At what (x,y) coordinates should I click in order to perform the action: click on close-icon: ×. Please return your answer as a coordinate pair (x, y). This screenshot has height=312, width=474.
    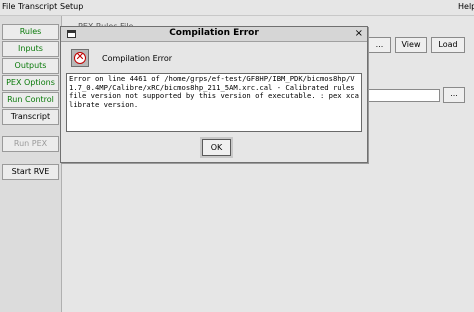
    Looking at the image, I should click on (359, 34).